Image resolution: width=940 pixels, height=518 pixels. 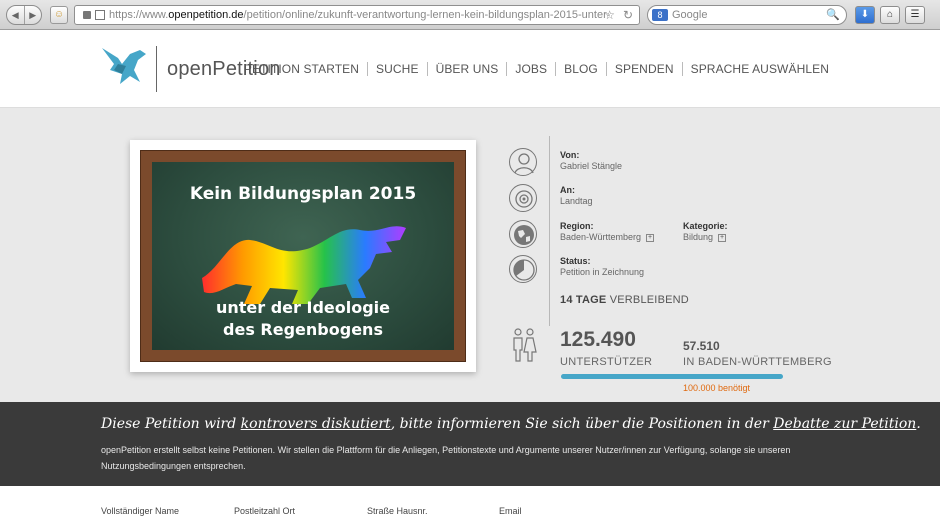 What do you see at coordinates (466, 69) in the screenshot?
I see `nav-ueber-uns: ÜBER UNS` at bounding box center [466, 69].